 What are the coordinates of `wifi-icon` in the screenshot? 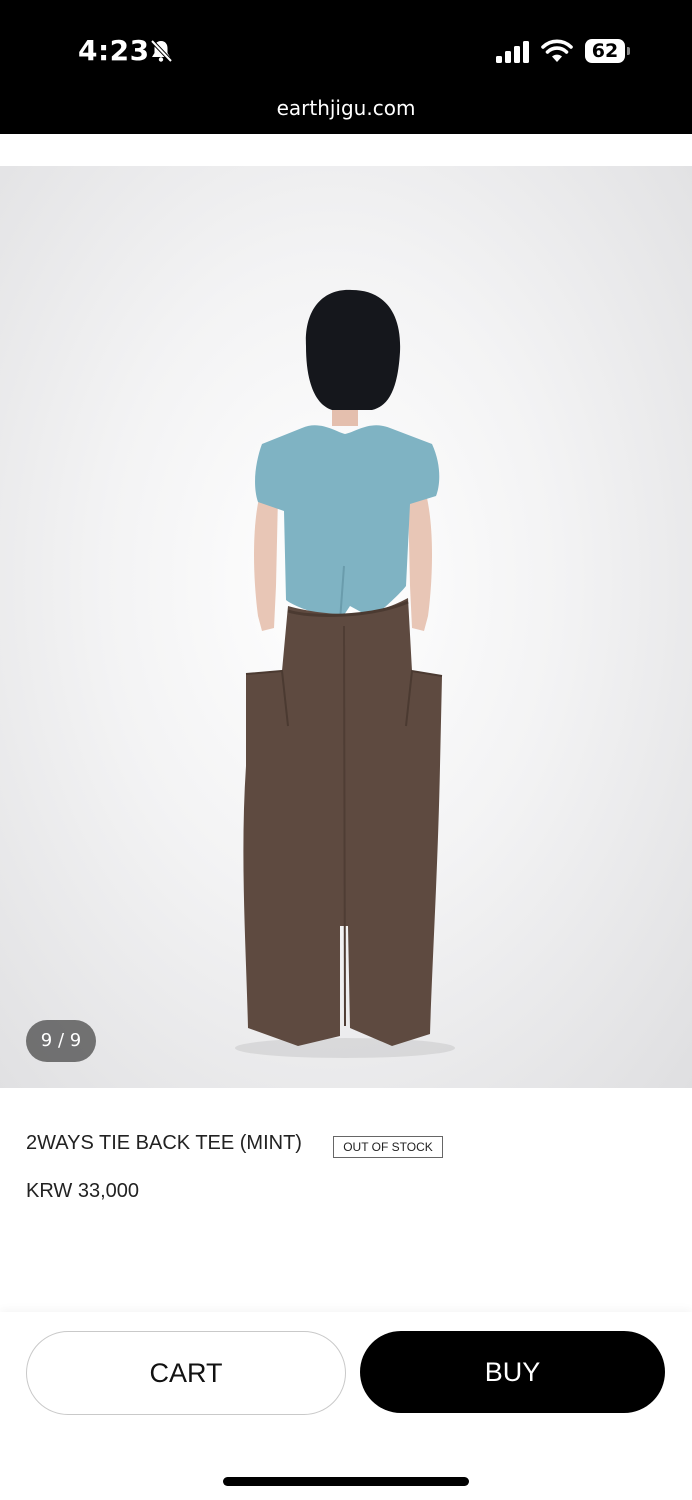 It's located at (557, 50).